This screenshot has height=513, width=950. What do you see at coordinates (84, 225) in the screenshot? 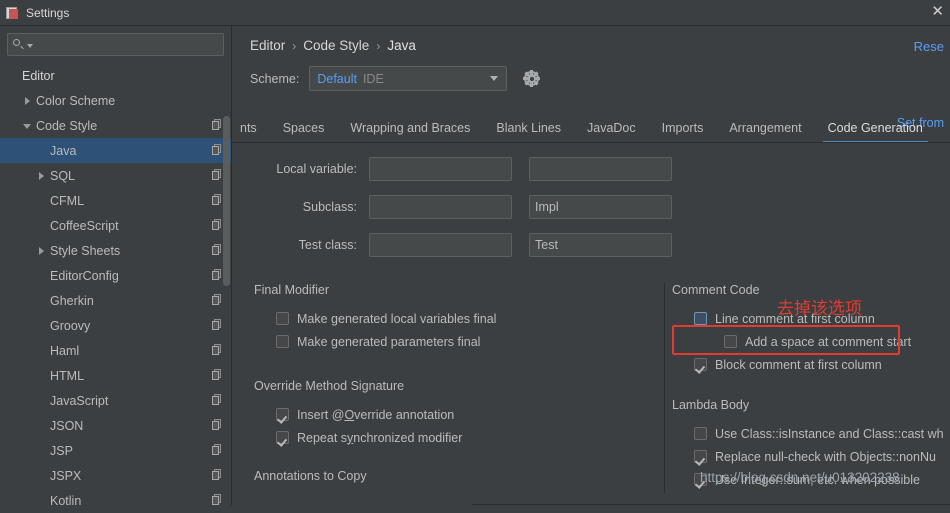
I see `sidebar-item-label: CoffeeScript` at bounding box center [84, 225].